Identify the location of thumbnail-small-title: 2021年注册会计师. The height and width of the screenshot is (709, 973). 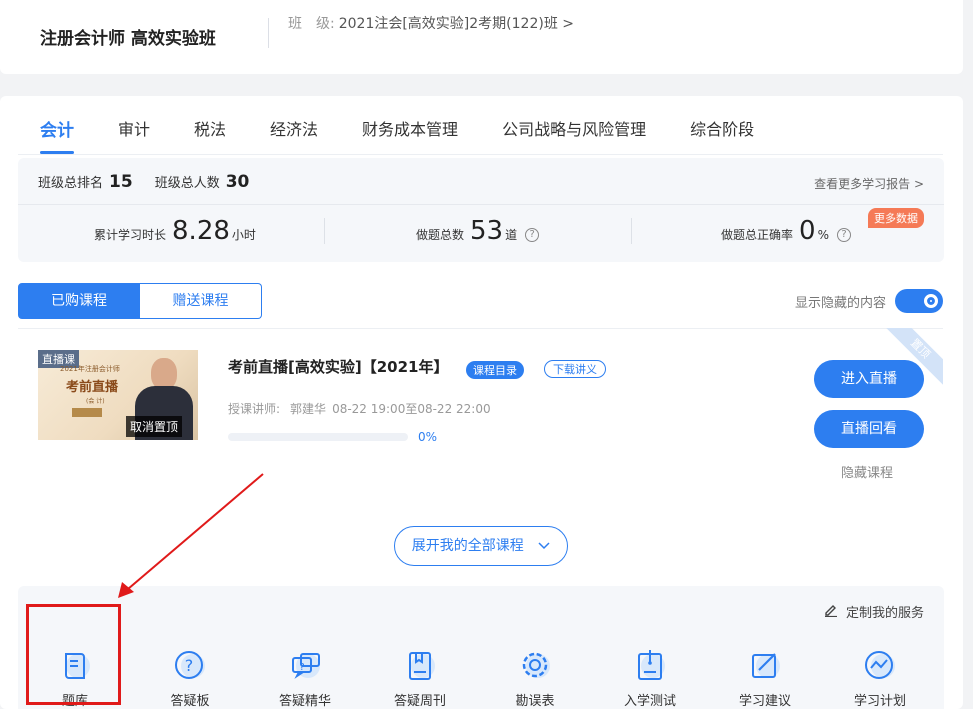
(90, 369).